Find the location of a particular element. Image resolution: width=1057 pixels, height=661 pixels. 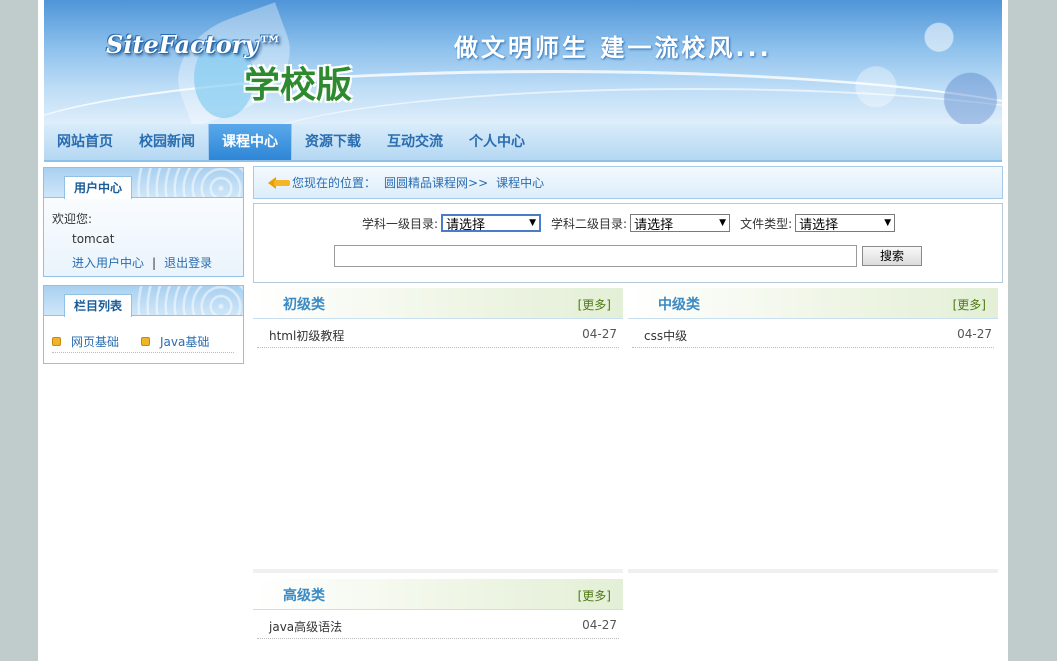

site-logo-edition: 学校版 is located at coordinates (298, 85).